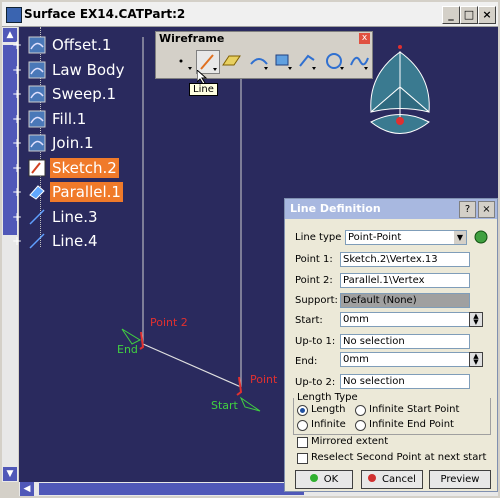 This screenshot has height=498, width=500. What do you see at coordinates (231, 61) in the screenshot?
I see `plane-tool-button` at bounding box center [231, 61].